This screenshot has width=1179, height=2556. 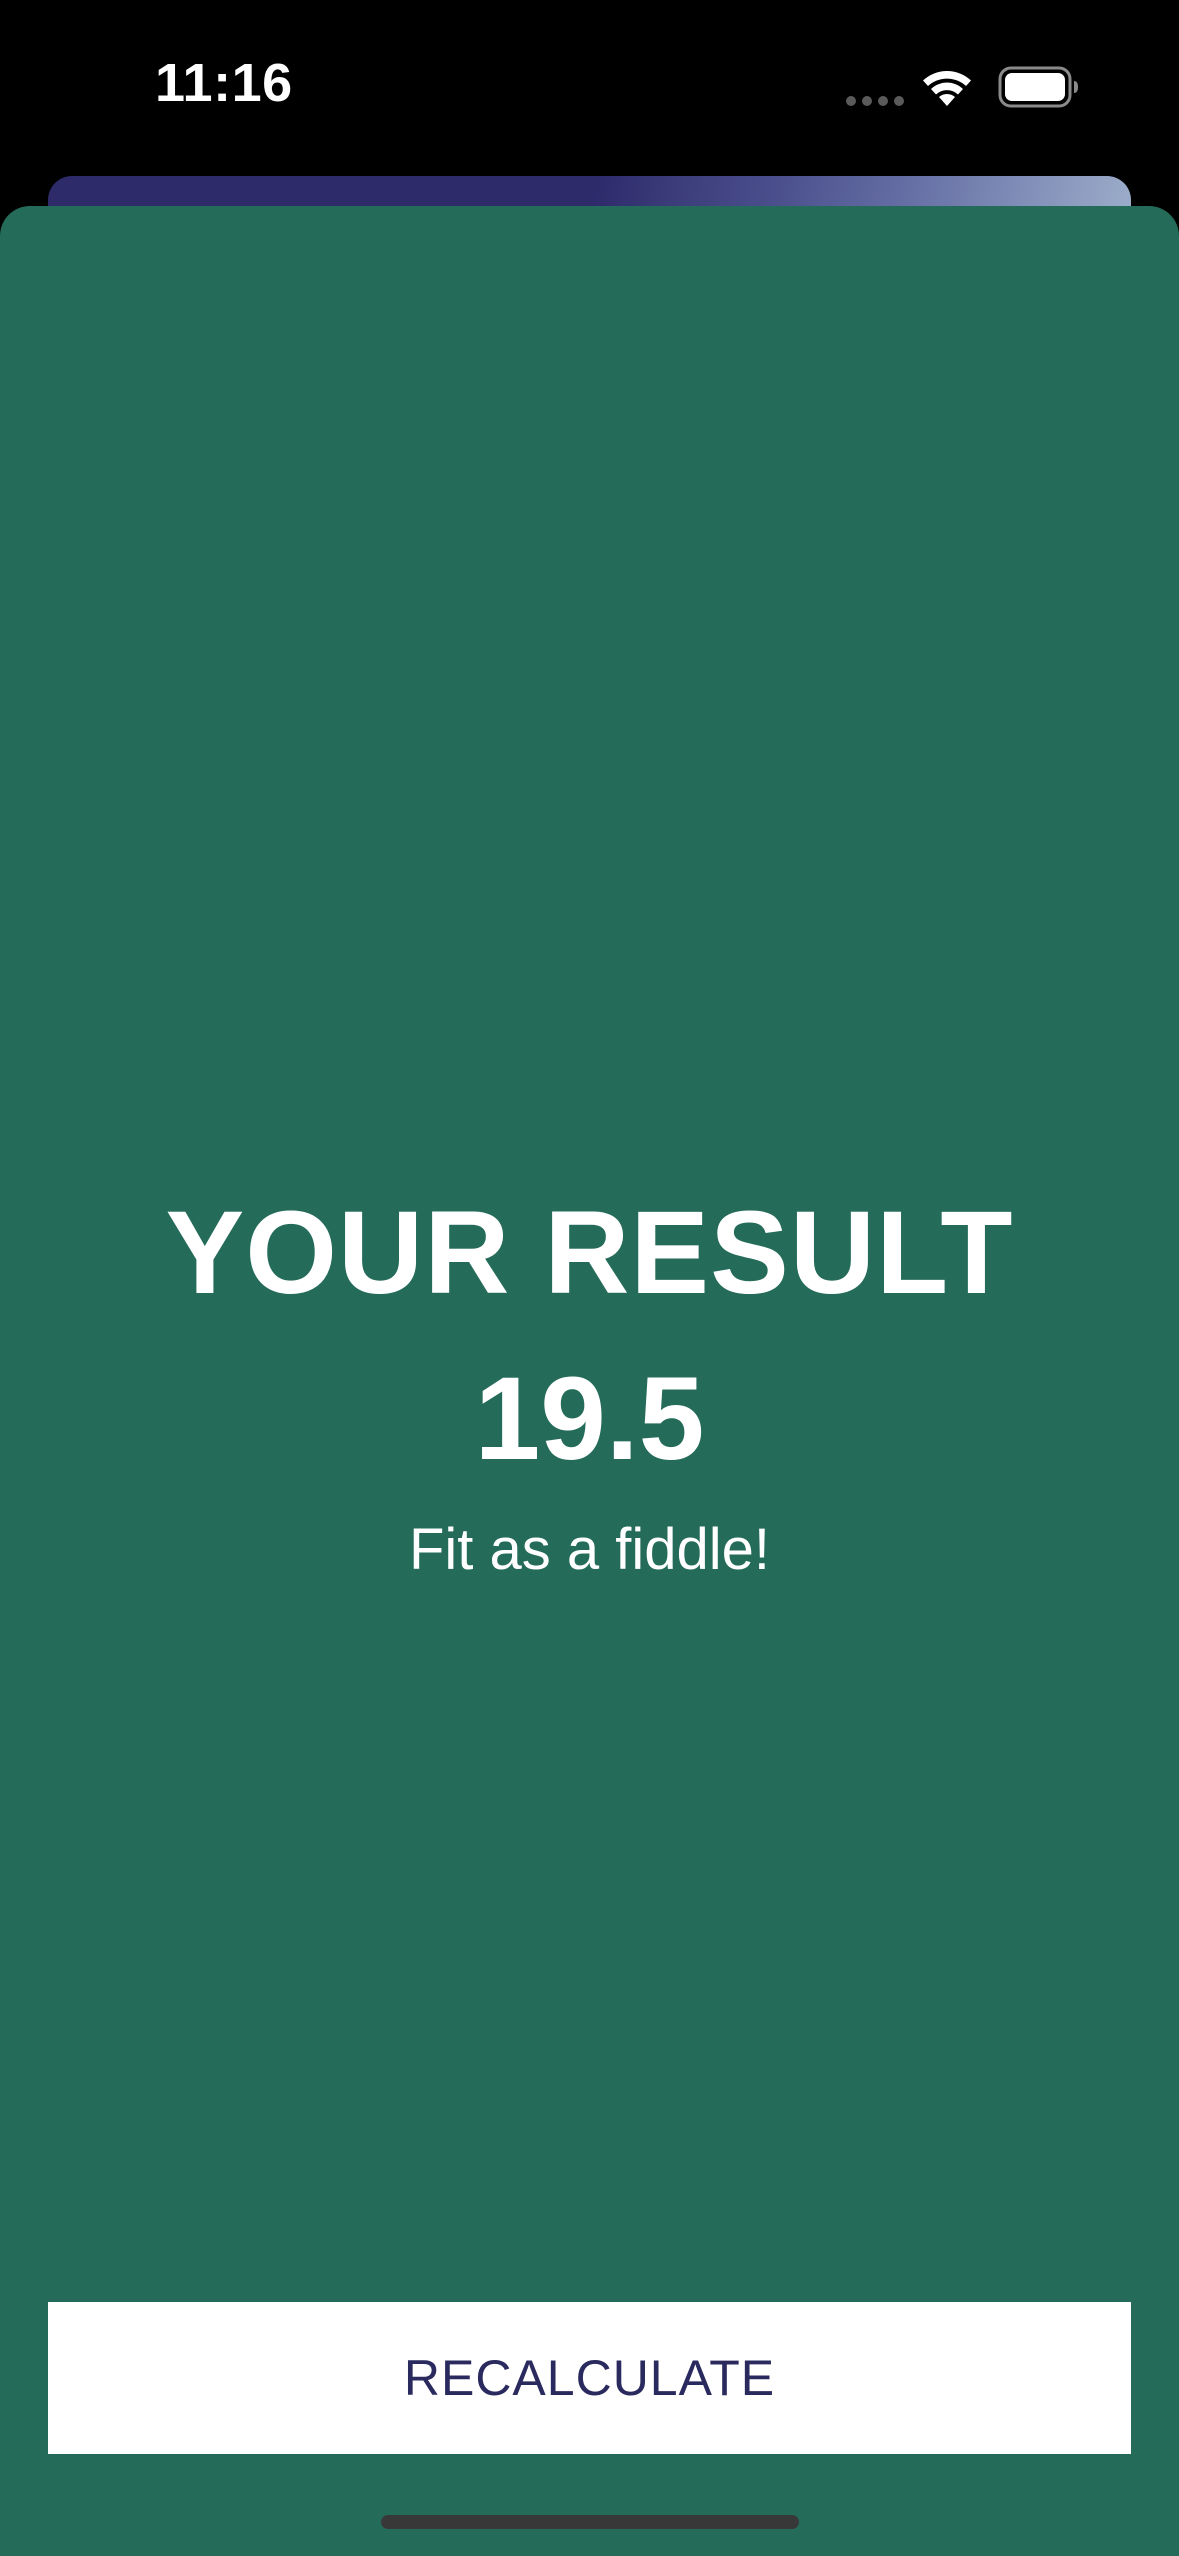 I want to click on recalculate-button: RECALCULATE, so click(x=589, y=2378).